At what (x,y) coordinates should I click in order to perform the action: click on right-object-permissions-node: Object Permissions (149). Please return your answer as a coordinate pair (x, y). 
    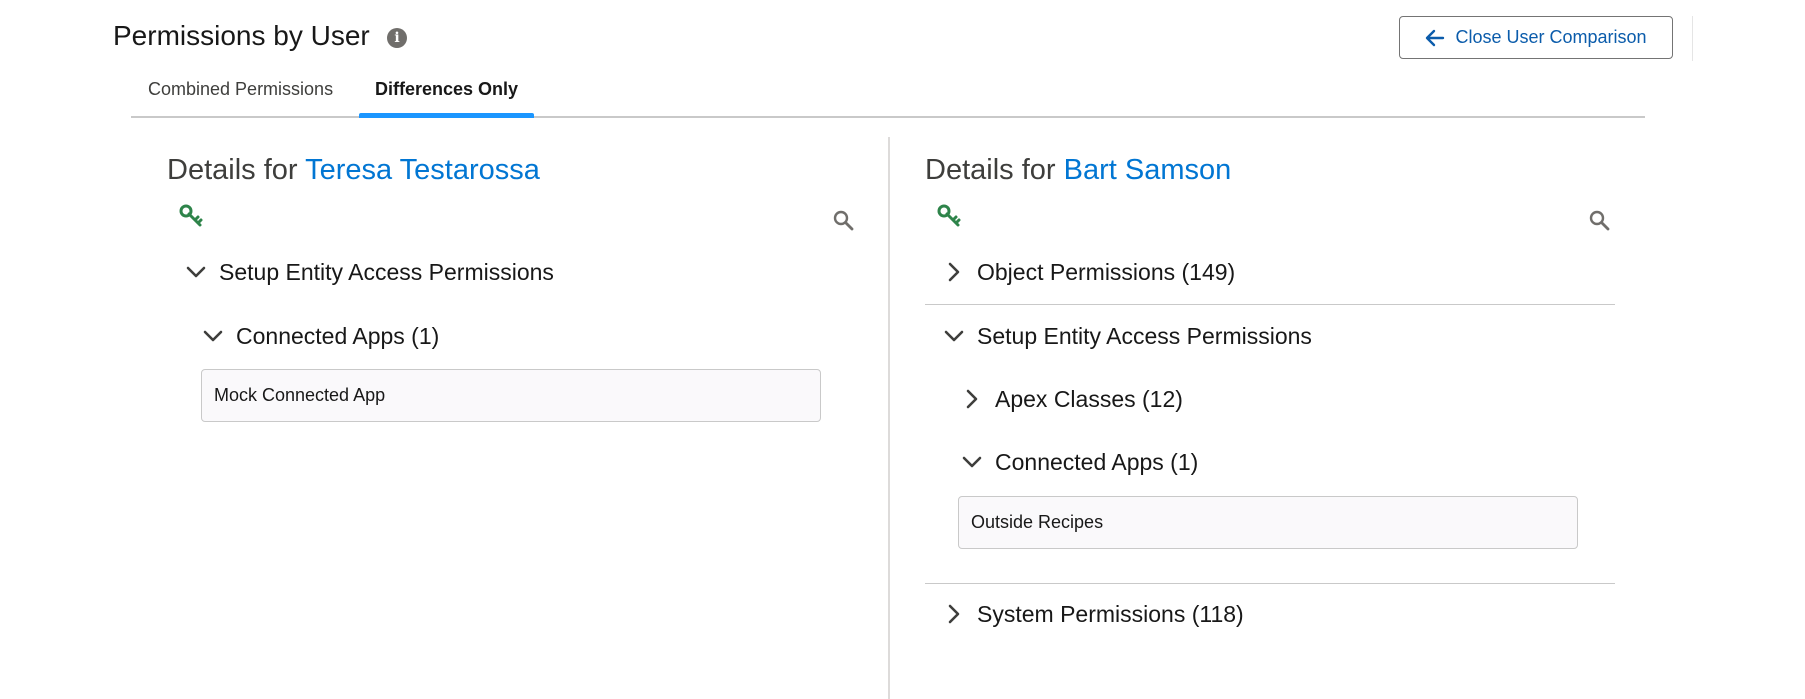
    Looking at the image, I should click on (1088, 272).